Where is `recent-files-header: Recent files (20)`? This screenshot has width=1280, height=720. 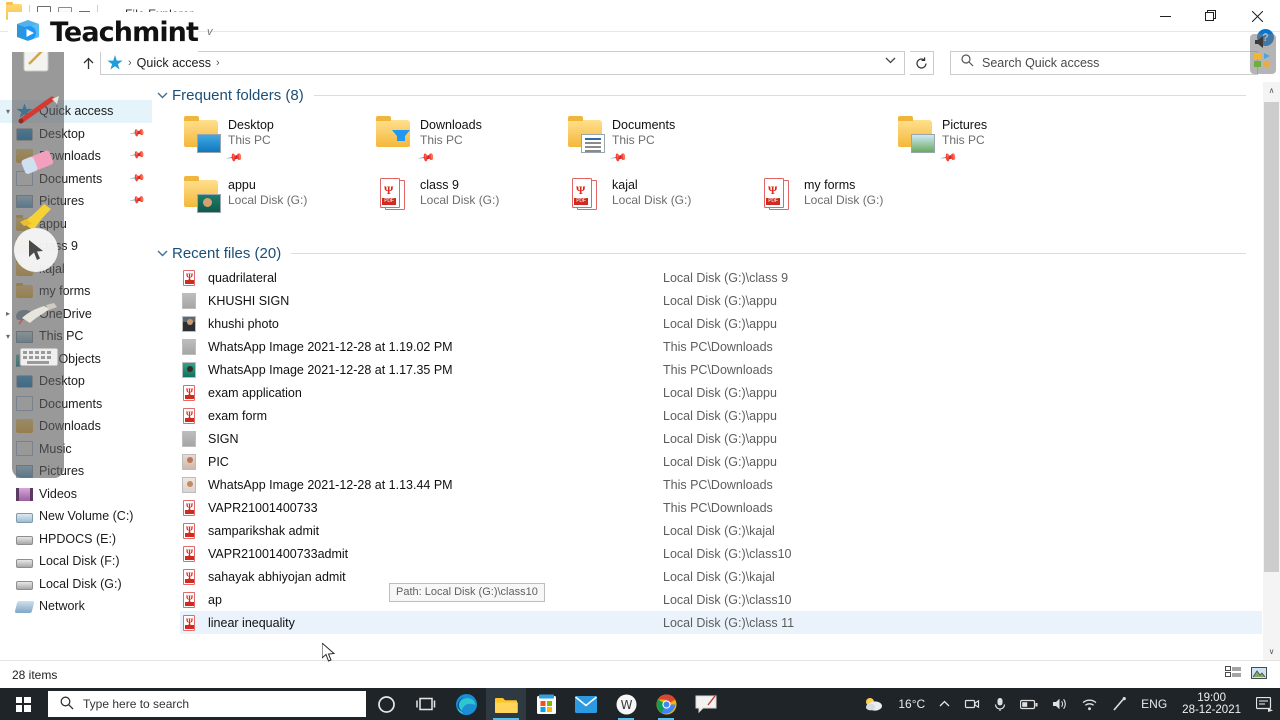 recent-files-header: Recent files (20) is located at coordinates (707, 253).